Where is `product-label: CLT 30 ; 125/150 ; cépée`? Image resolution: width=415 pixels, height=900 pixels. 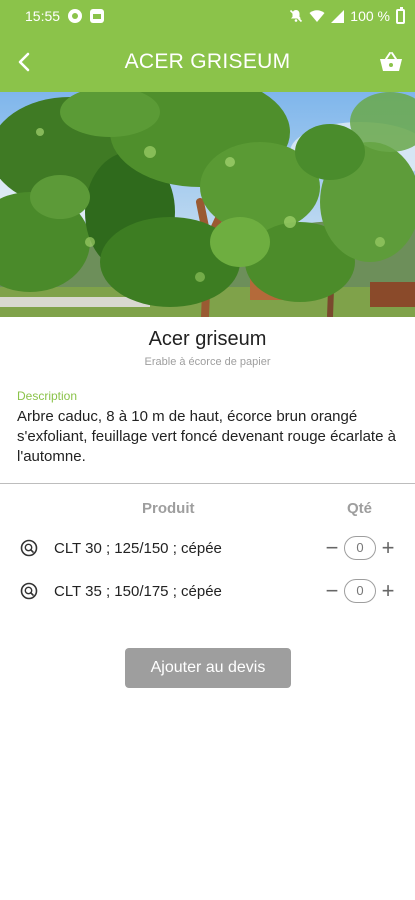
product-label: CLT 30 ; 125/150 ; cépée is located at coordinates (138, 548).